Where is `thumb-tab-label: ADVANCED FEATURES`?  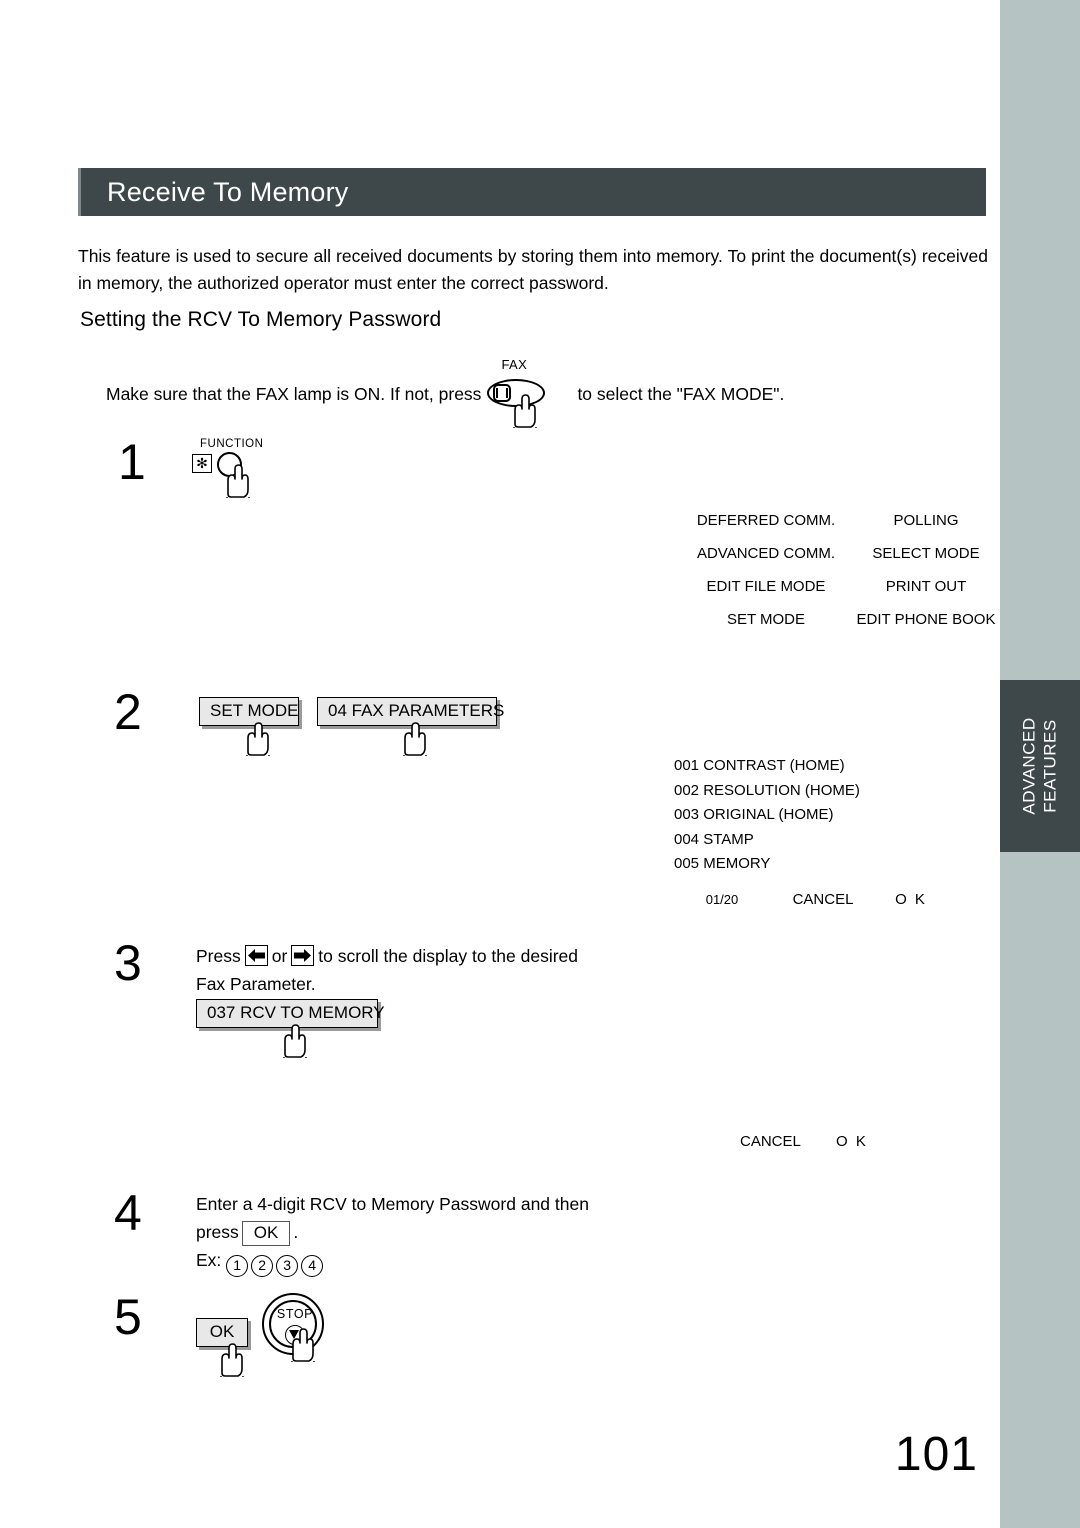
thumb-tab-label: ADVANCED FEATURES is located at coordinates (1040, 765).